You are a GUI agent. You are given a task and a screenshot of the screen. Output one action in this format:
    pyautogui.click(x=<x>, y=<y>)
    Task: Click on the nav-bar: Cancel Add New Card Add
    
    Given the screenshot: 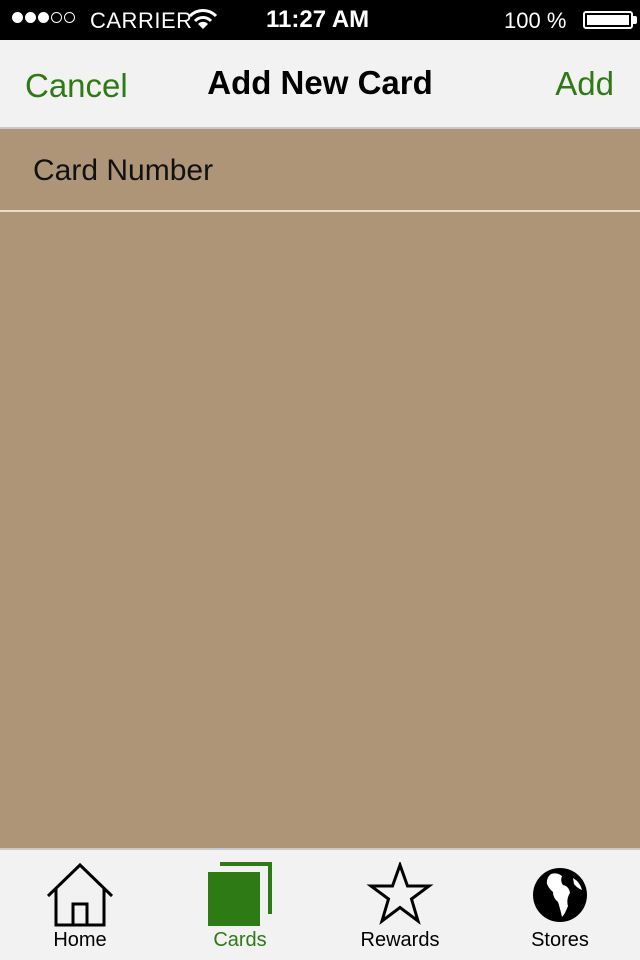 What is the action you would take?
    pyautogui.click(x=320, y=84)
    